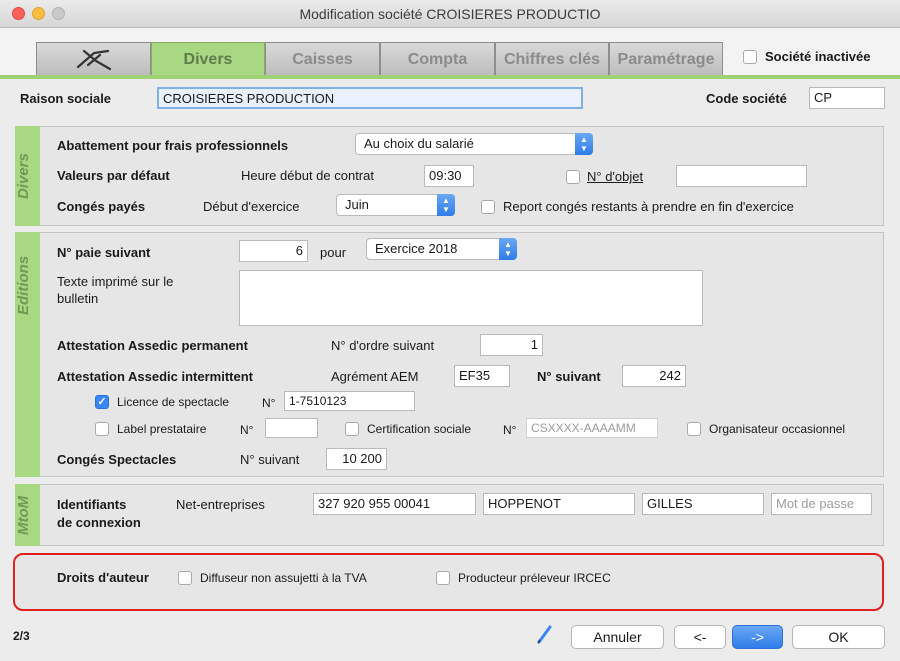 Image resolution: width=900 pixels, height=661 pixels. What do you see at coordinates (66, 98) in the screenshot?
I see `raison-sociale-label: Raison sociale` at bounding box center [66, 98].